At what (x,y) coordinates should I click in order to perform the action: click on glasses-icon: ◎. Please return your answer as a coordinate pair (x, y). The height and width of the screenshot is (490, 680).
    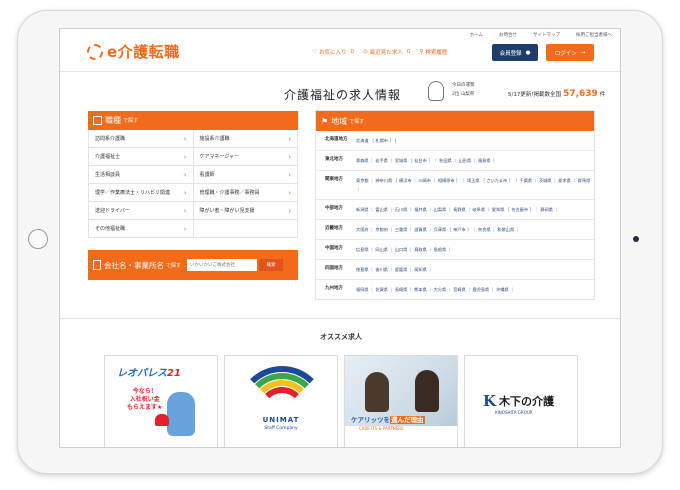
    Looking at the image, I should click on (365, 52).